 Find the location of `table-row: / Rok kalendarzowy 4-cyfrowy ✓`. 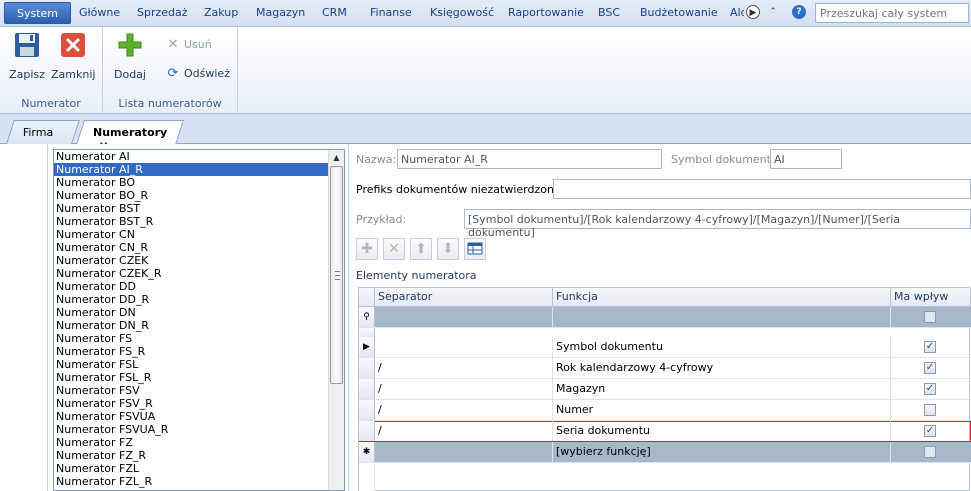

table-row: / Rok kalendarzowy 4-cyfrowy ✓ is located at coordinates (665, 368).